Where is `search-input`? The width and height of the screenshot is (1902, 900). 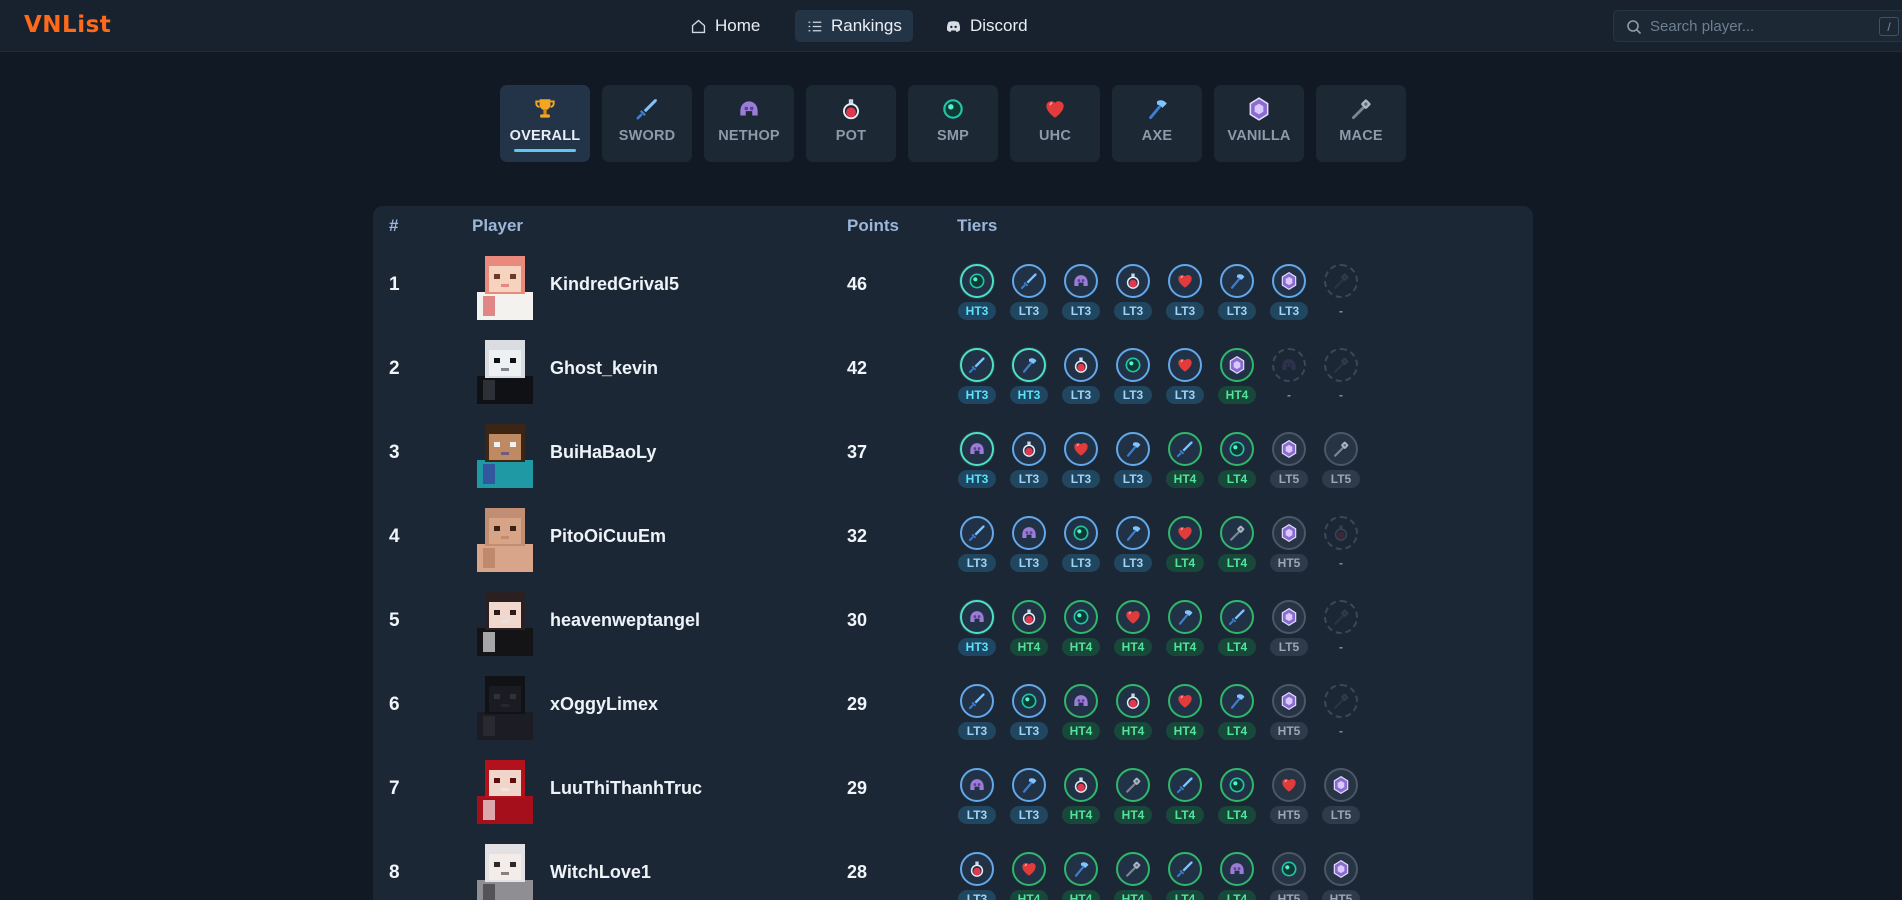
search-input is located at coordinates (1755, 26).